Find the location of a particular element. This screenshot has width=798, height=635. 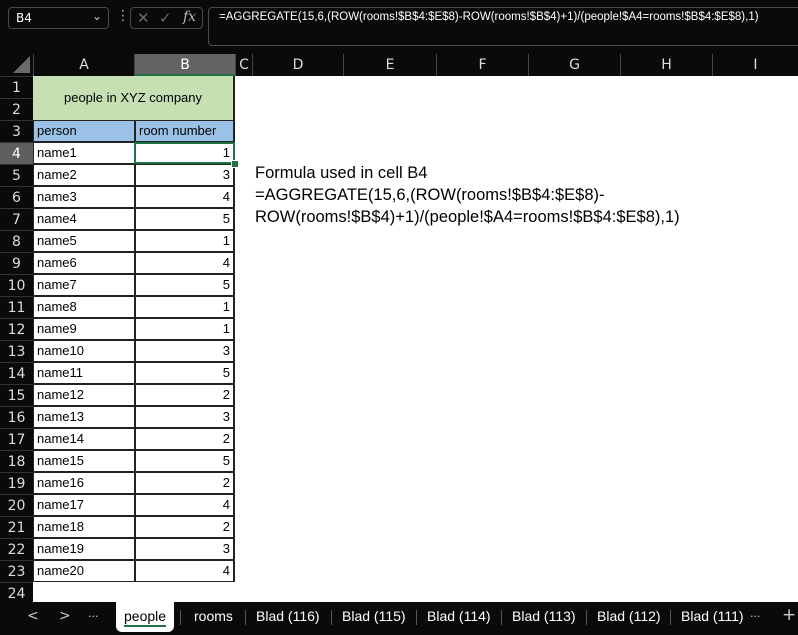

row-header-12: 12 is located at coordinates (16, 329).